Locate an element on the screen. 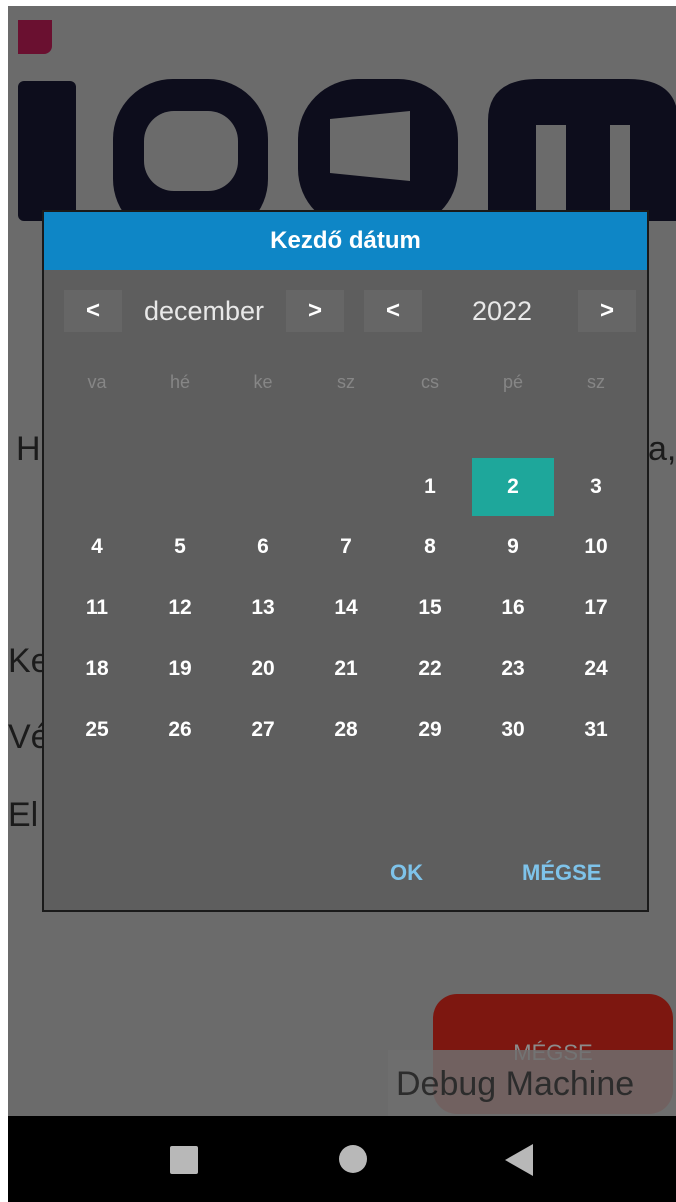 The image size is (676, 1202). bg-partial-text-1: H is located at coordinates (28, 449).